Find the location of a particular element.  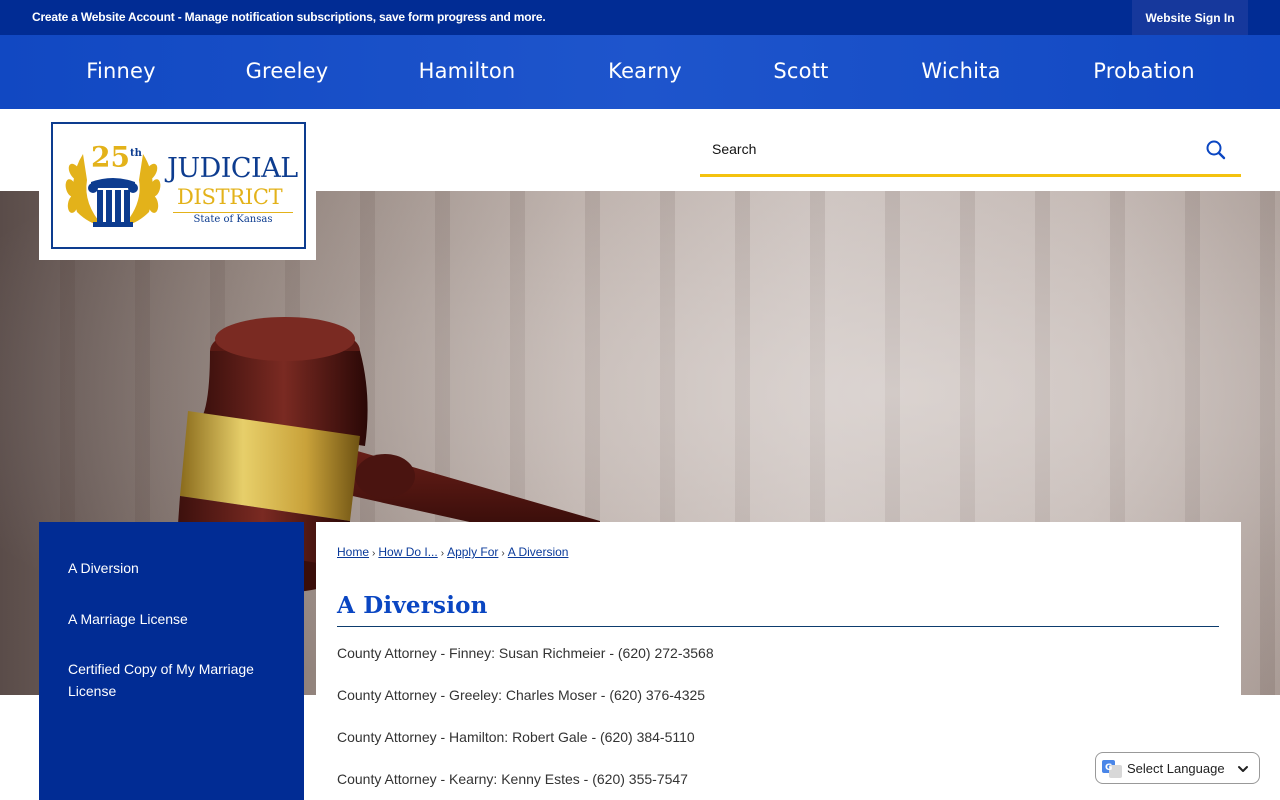

nav-item-finney: Finney is located at coordinates (121, 72).